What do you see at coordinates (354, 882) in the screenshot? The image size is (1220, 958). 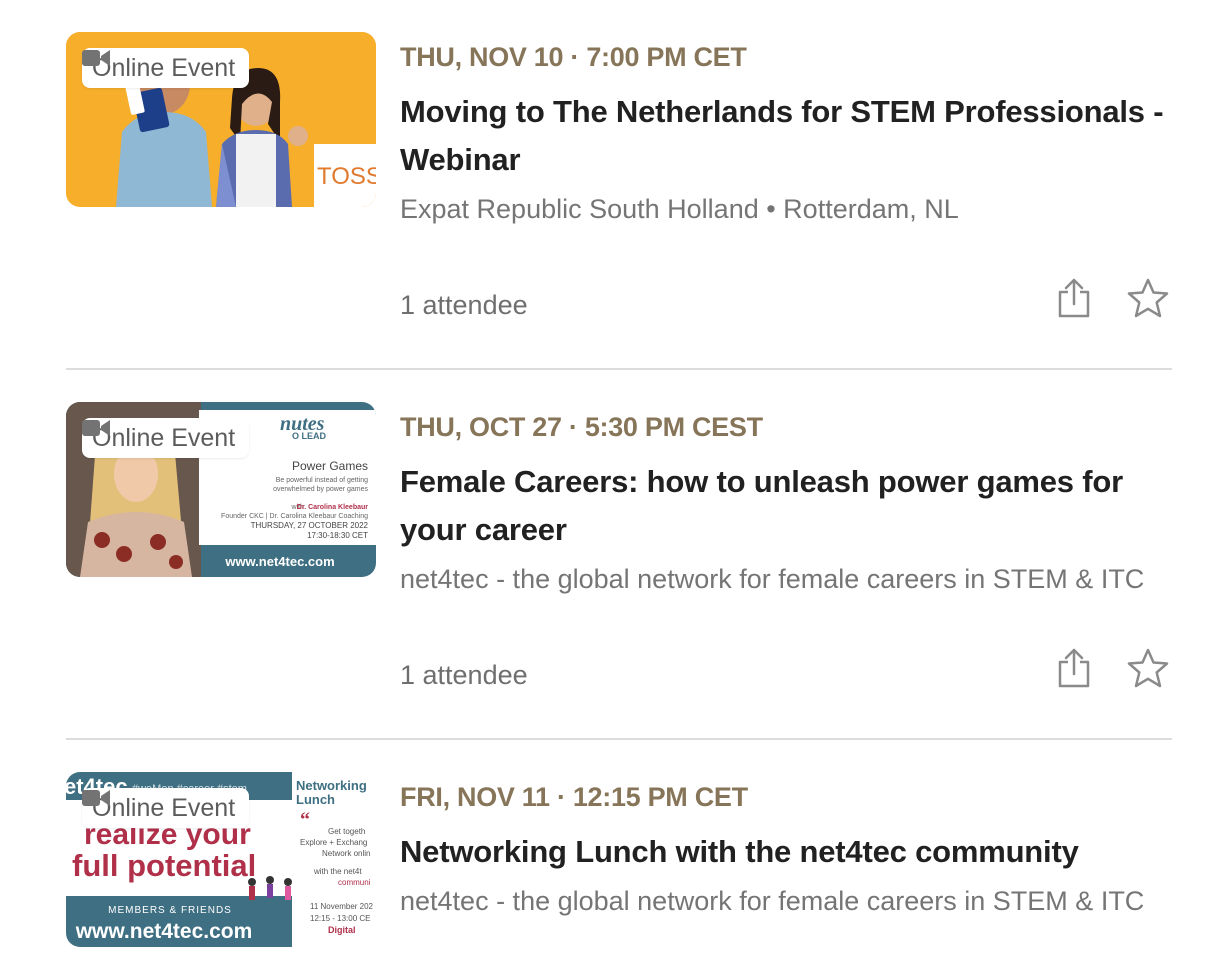 I see `thumb-side-line: communi` at bounding box center [354, 882].